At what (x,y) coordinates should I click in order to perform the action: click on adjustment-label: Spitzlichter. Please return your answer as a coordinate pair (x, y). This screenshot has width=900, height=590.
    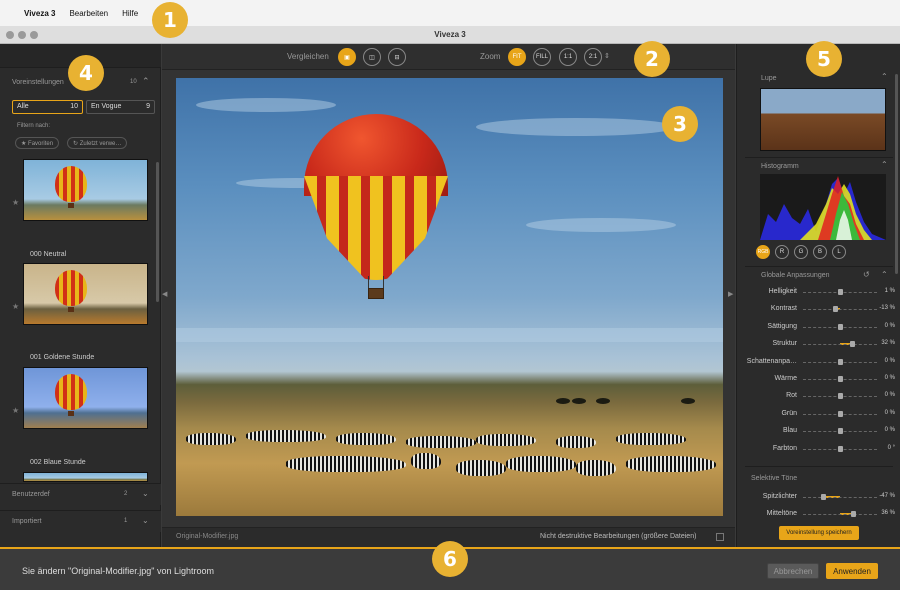
    Looking at the image, I should click on (779, 496).